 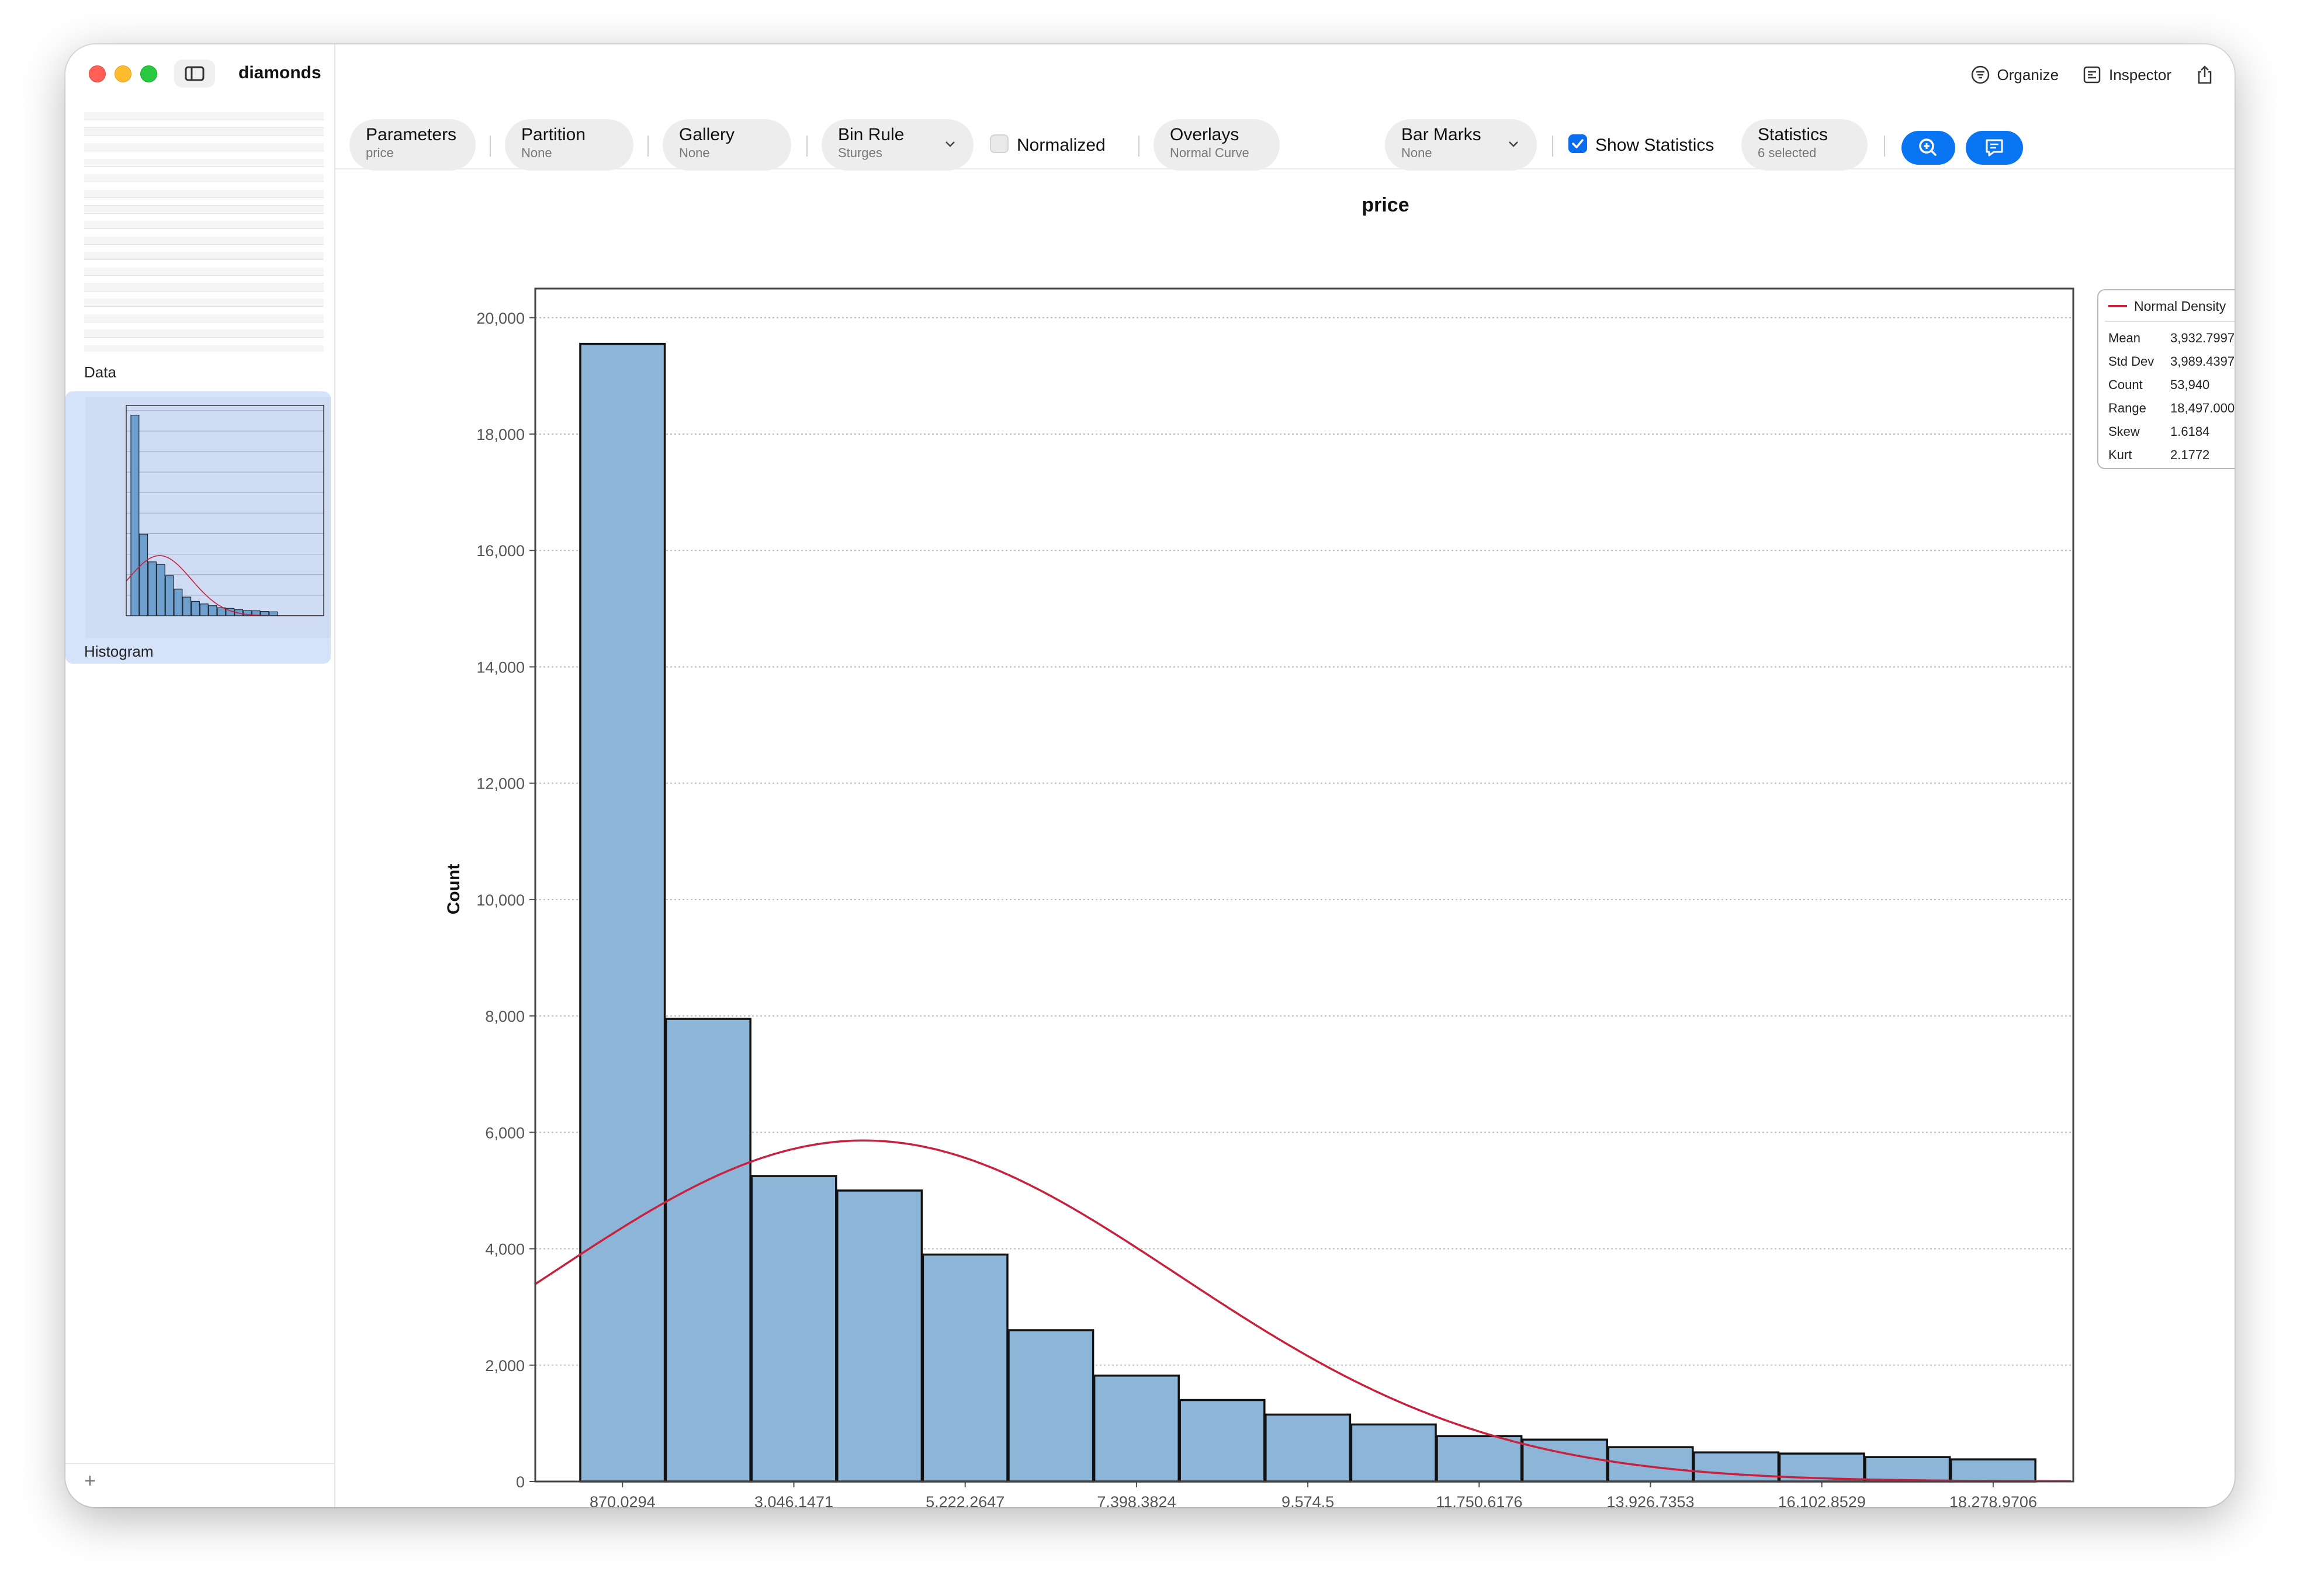 What do you see at coordinates (90, 1481) in the screenshot?
I see `add-page-button: +` at bounding box center [90, 1481].